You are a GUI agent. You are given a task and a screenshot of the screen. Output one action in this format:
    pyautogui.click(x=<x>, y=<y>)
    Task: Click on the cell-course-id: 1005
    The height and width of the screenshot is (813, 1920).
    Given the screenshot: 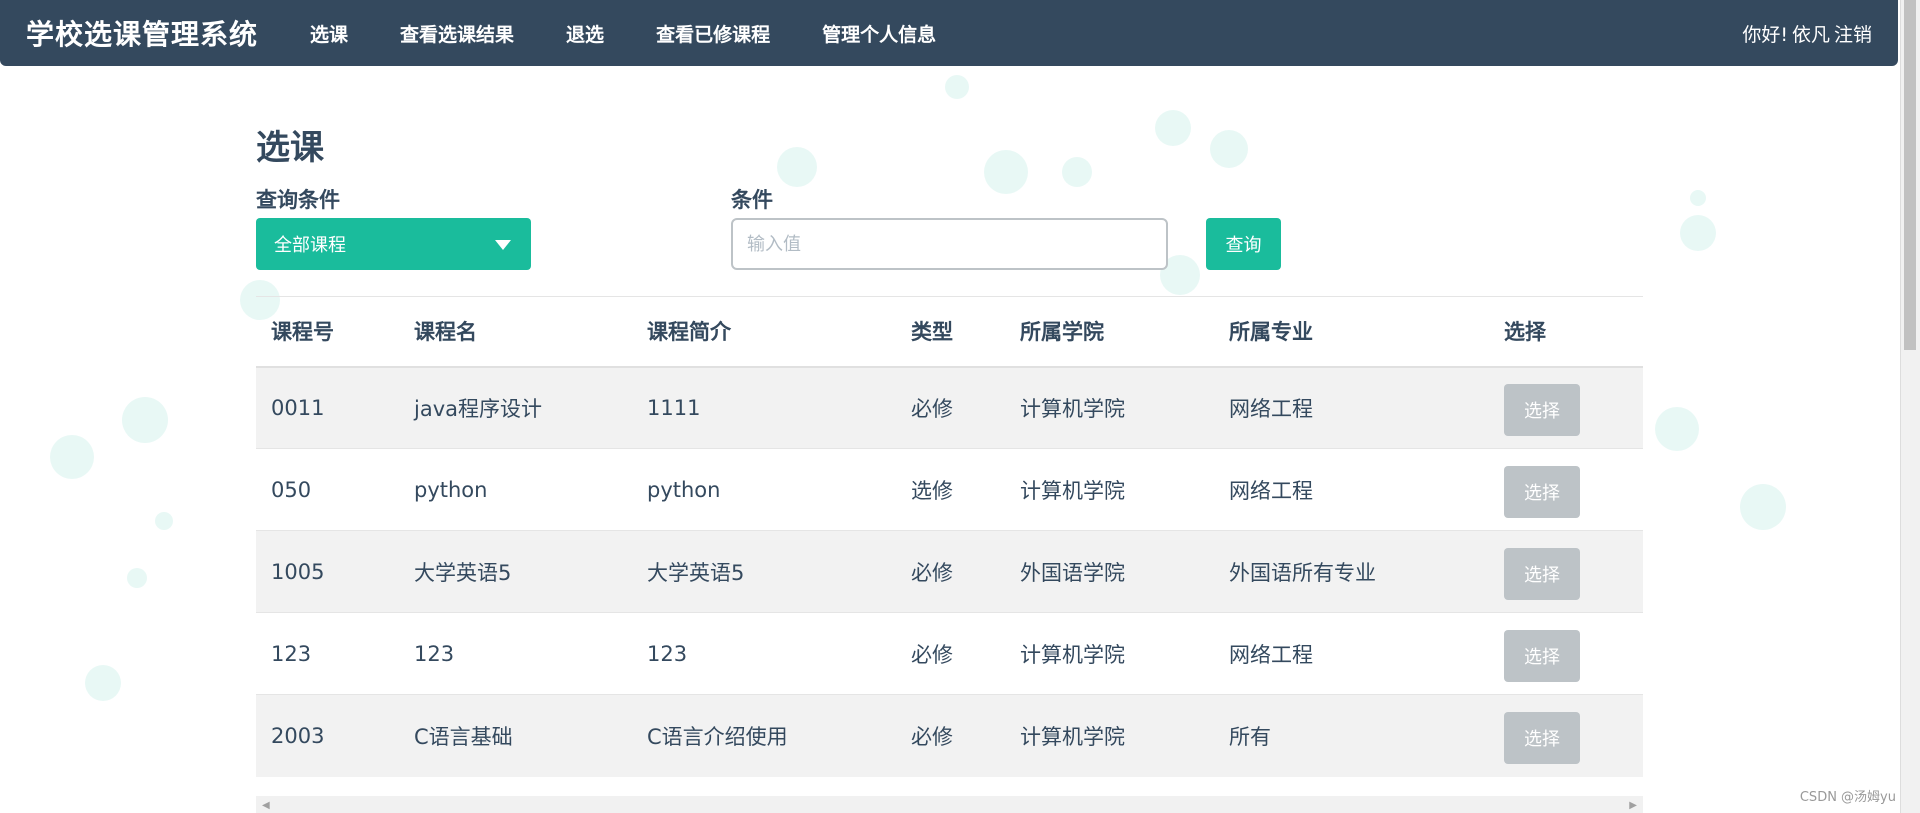 What is the action you would take?
    pyautogui.click(x=298, y=571)
    